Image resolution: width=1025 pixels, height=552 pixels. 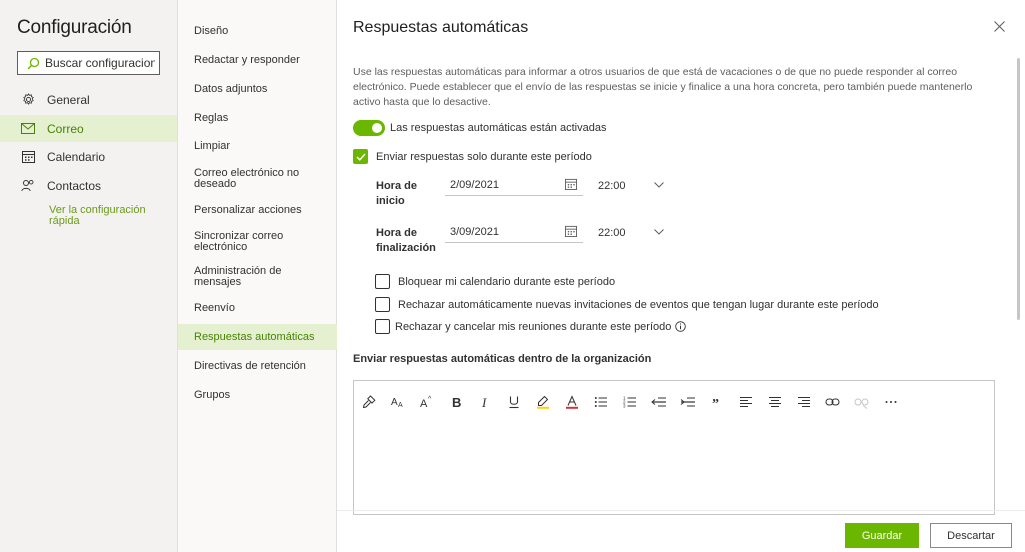 What do you see at coordinates (257, 337) in the screenshot?
I see `subnav-item-automatic-replies: Respuestas automáticas` at bounding box center [257, 337].